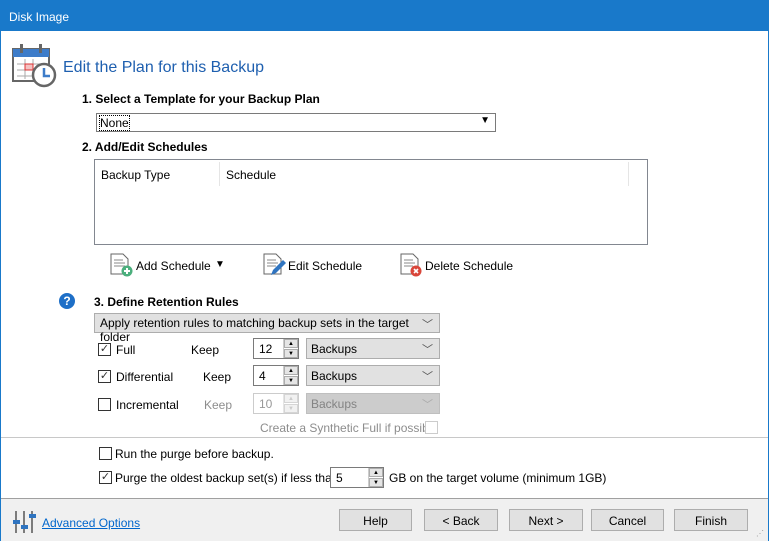 This screenshot has width=769, height=541. What do you see at coordinates (373, 403) in the screenshot?
I see `incremental-unit-select: Backups ﹀` at bounding box center [373, 403].